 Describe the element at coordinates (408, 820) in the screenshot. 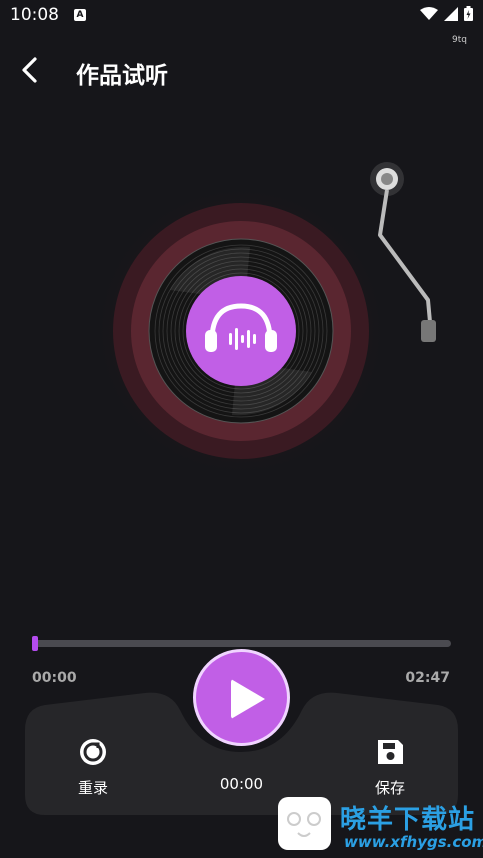

I see `watermark-name: 晓羊下载站` at that location.